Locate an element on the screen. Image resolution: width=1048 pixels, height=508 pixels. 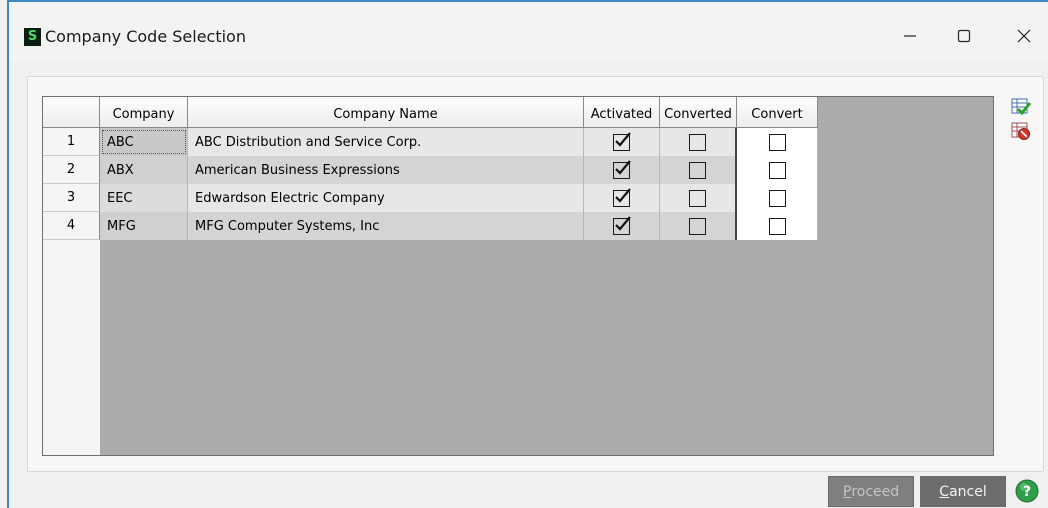
minimize-icon is located at coordinates (910, 36).